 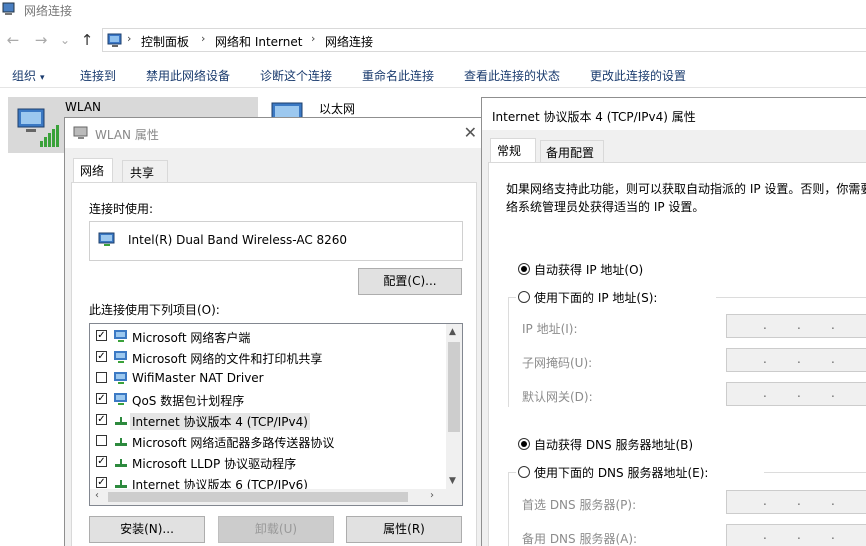 I want to click on diagnose-button: 诊断这个连接, so click(x=296, y=75).